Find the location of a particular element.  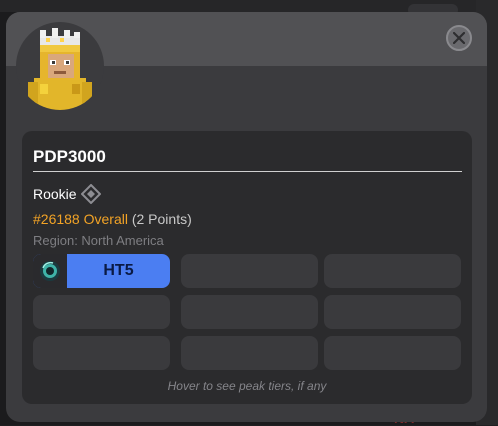

gamemode-icon is located at coordinates (50, 271).